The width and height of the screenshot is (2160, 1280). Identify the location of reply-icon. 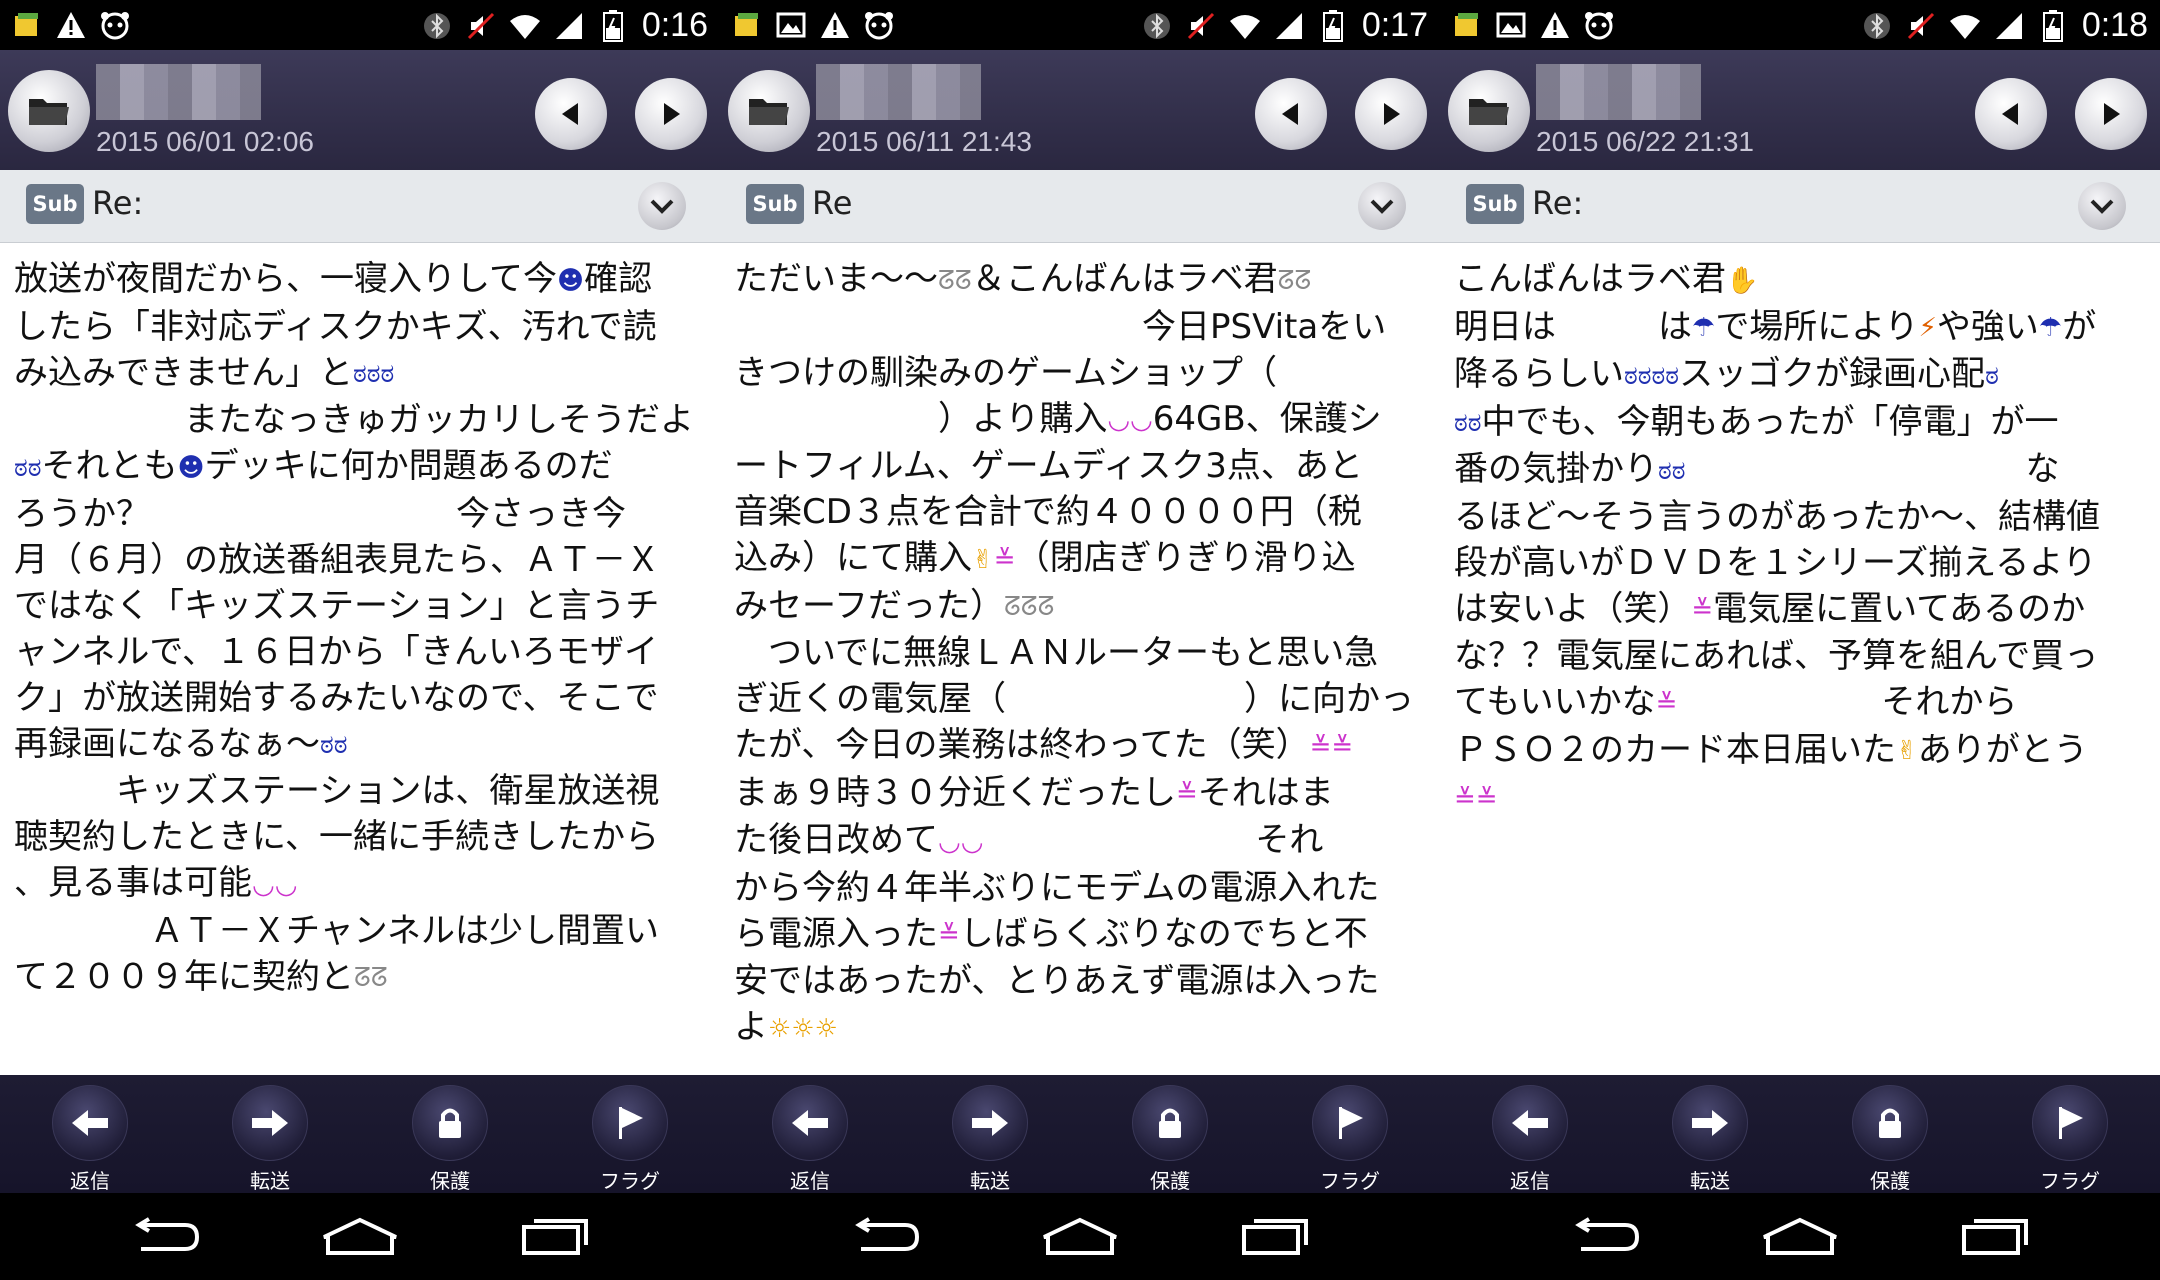
(810, 1123).